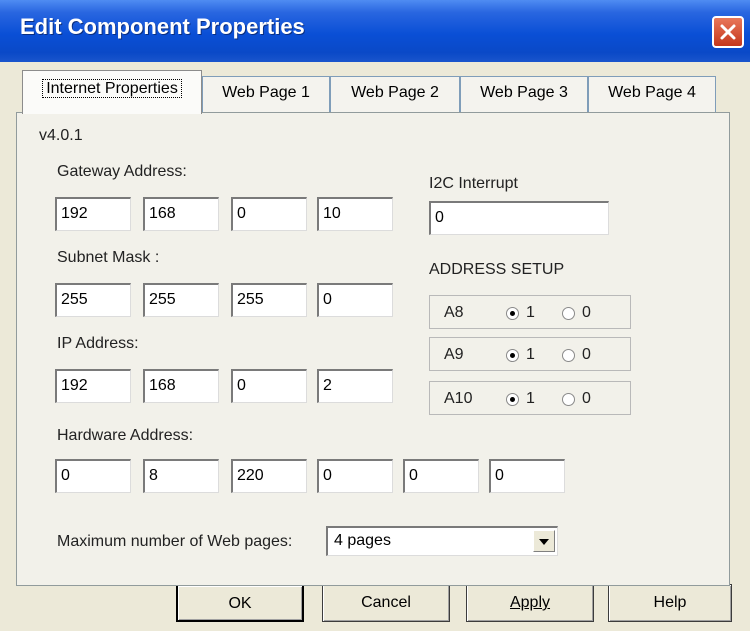 This screenshot has width=750, height=631. I want to click on tab-label: Web Page 1, so click(266, 92).